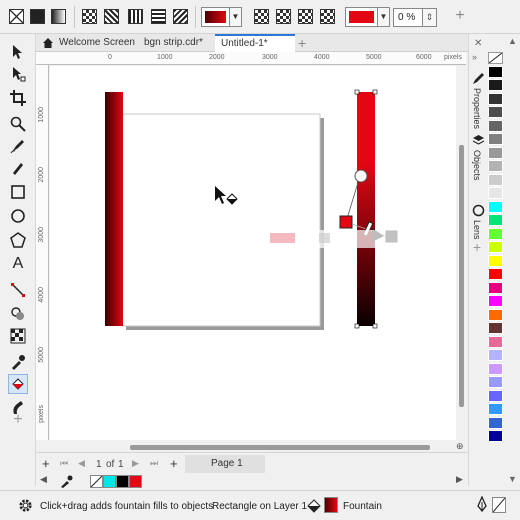 Image resolution: width=520 pixels, height=520 pixels. Describe the element at coordinates (327, 16) in the screenshot. I see `rectangular-fountain-icon` at that location.